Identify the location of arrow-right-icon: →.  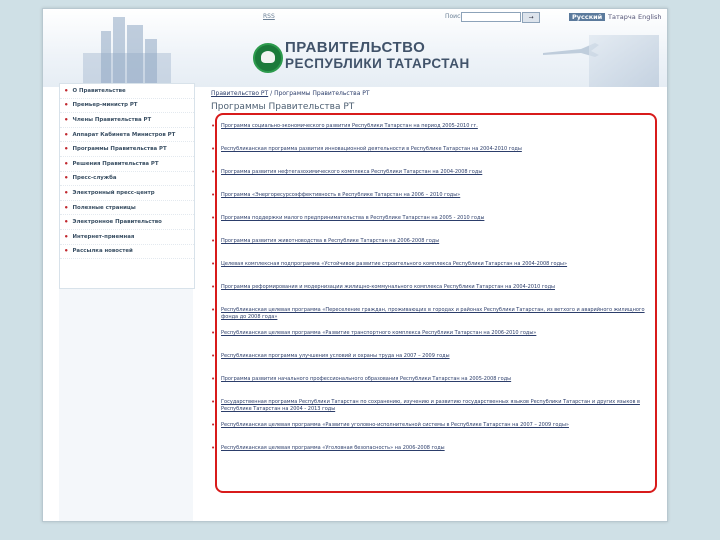
(531, 17).